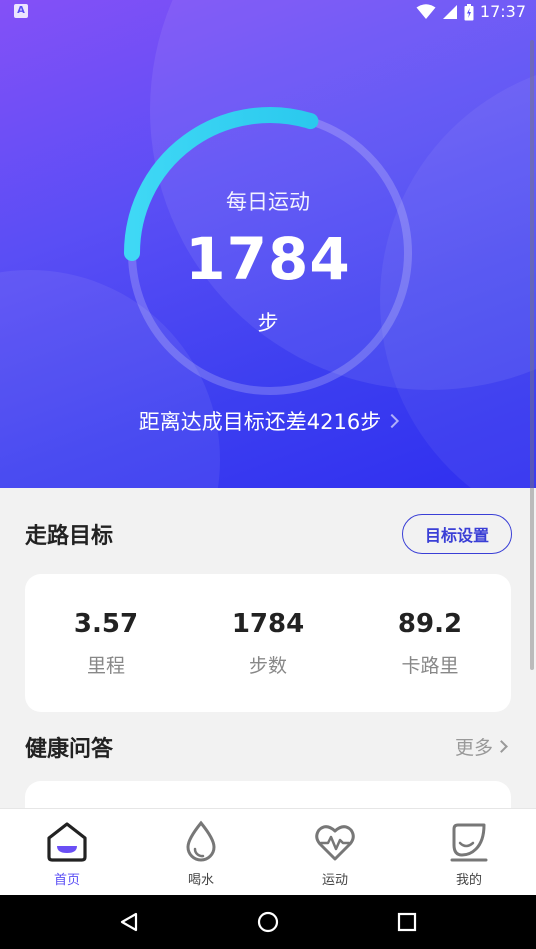 The width and height of the screenshot is (536, 949). What do you see at coordinates (268, 12) in the screenshot?
I see `status-bar: A 17:37` at bounding box center [268, 12].